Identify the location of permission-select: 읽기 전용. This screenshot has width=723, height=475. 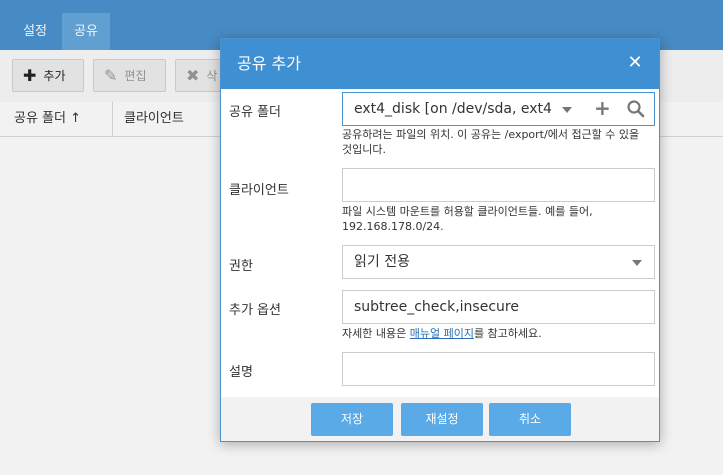
(498, 262).